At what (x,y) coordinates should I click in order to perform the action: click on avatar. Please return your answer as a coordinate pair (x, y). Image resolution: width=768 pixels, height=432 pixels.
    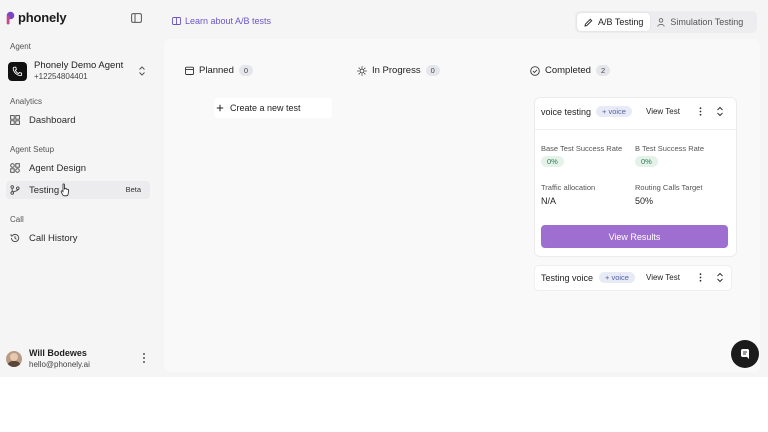
    Looking at the image, I should click on (14, 359).